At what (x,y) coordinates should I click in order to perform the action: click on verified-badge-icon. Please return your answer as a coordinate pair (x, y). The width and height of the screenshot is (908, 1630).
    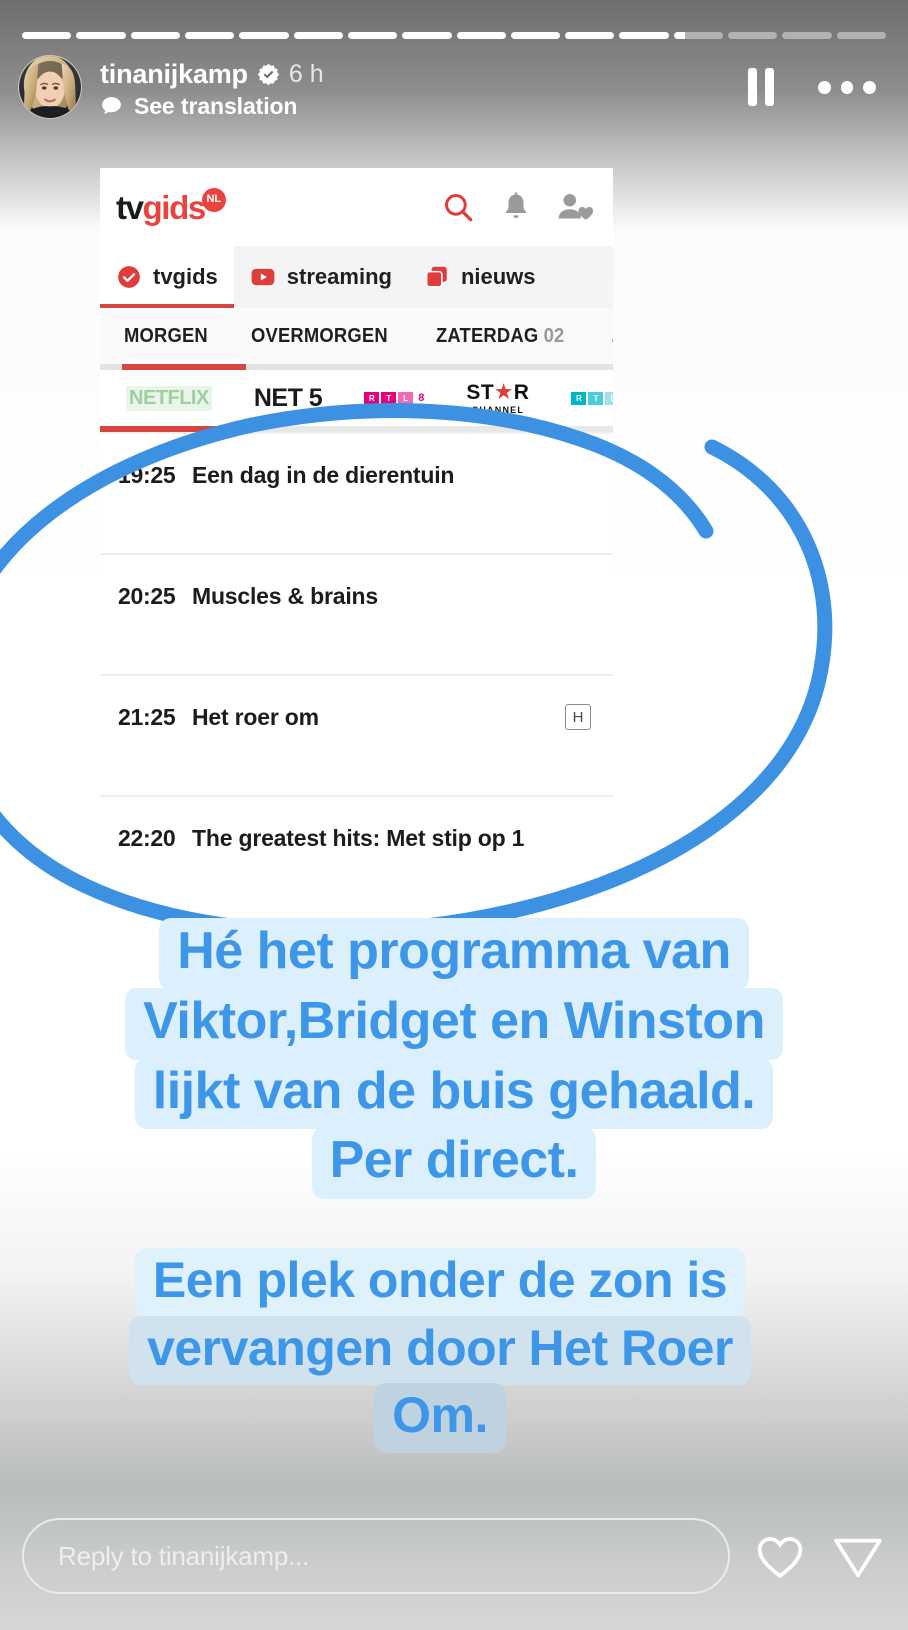
    Looking at the image, I should click on (268, 74).